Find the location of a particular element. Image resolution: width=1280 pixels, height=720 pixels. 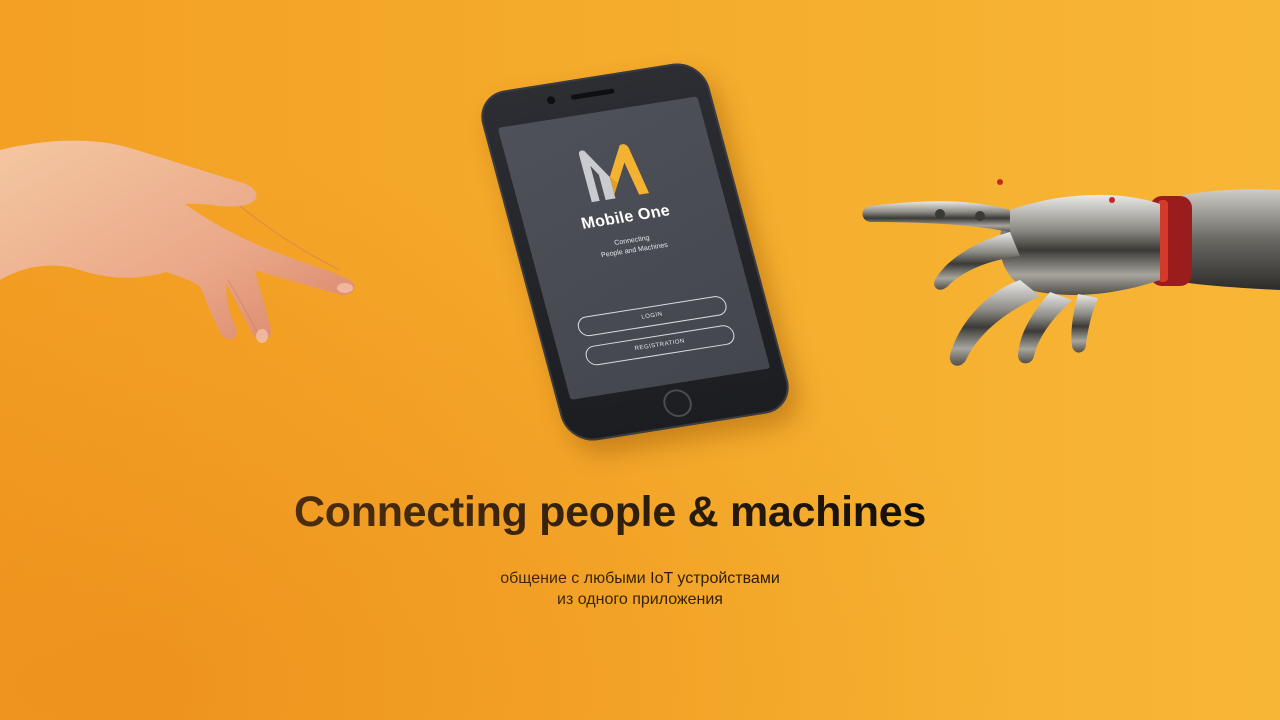

headline: Connecting people & machines is located at coordinates (610, 512).